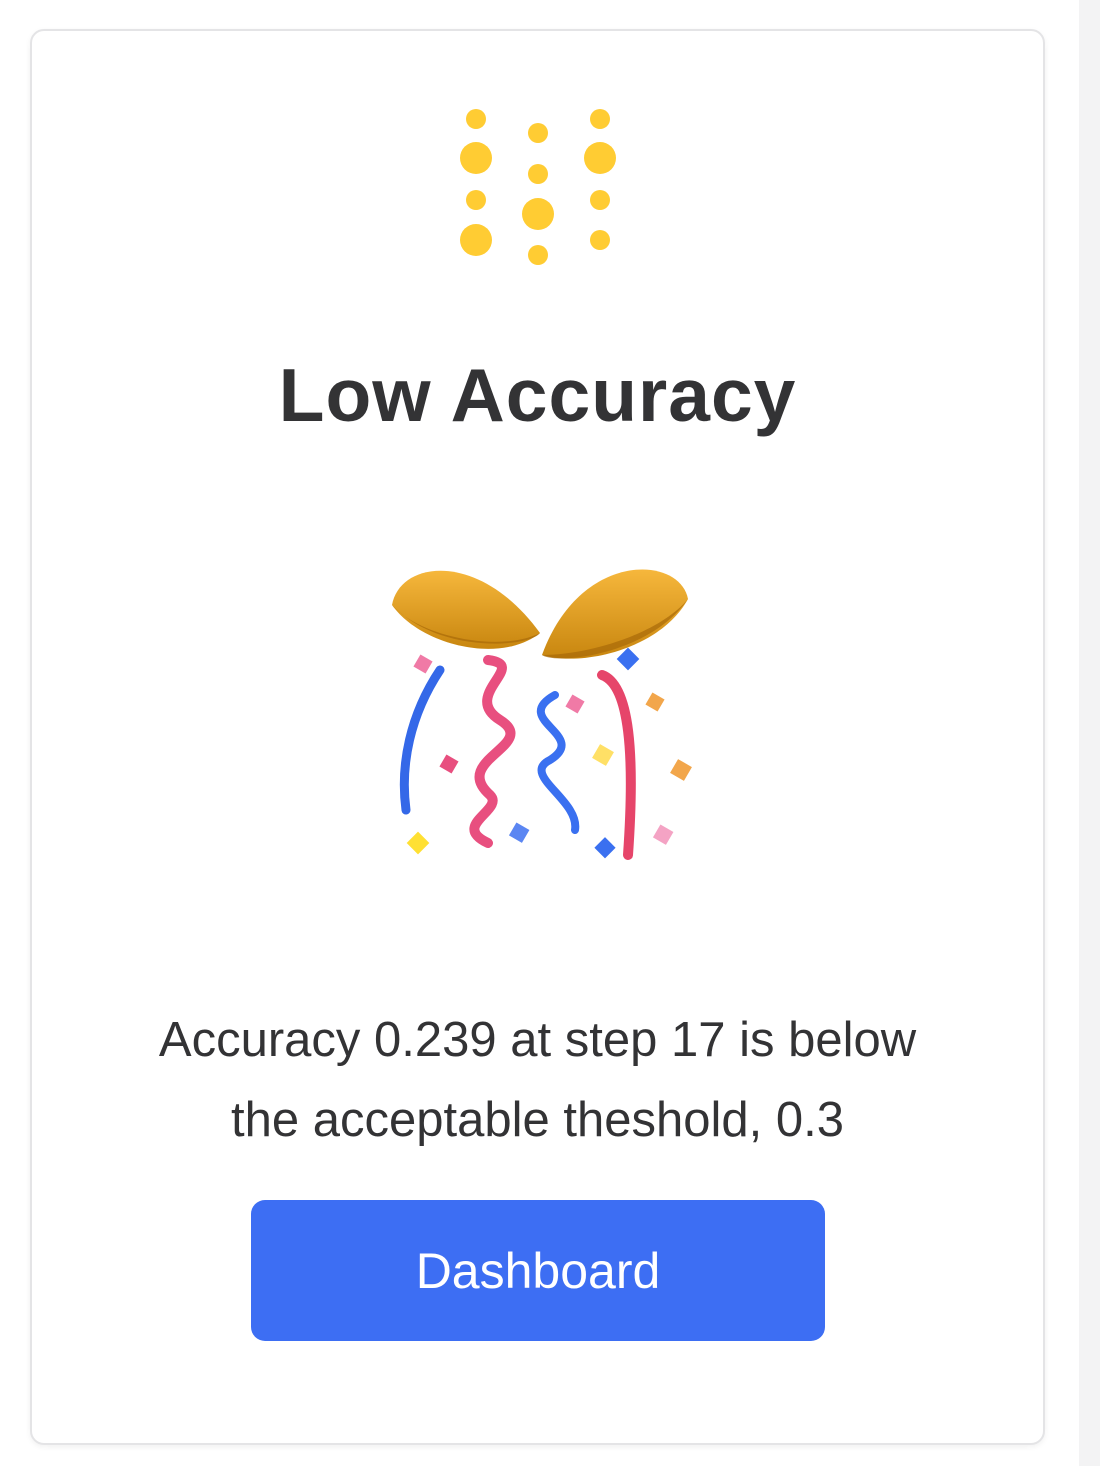 This screenshot has height=1466, width=1100. Describe the element at coordinates (537, 1040) in the screenshot. I see `alert-message-line-1: Accuracy 0.239 at step 17 is below` at that location.